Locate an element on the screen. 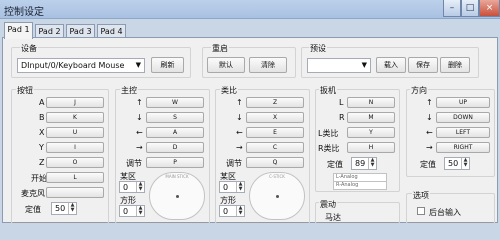  buttons-threshold-input: 50 ▲ ▼ is located at coordinates (64, 208).